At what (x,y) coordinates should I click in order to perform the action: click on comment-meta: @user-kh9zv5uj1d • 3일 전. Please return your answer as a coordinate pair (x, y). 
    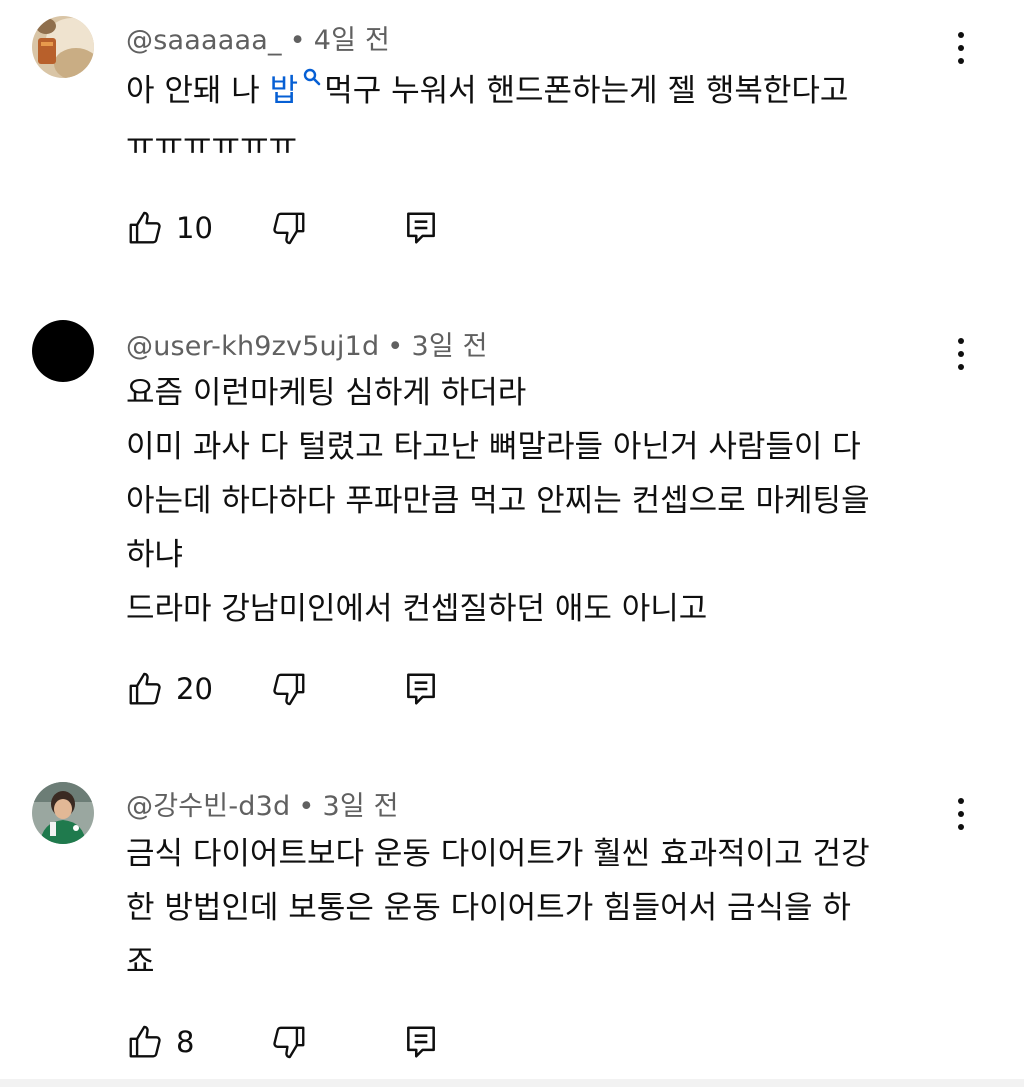
    Looking at the image, I should click on (307, 343).